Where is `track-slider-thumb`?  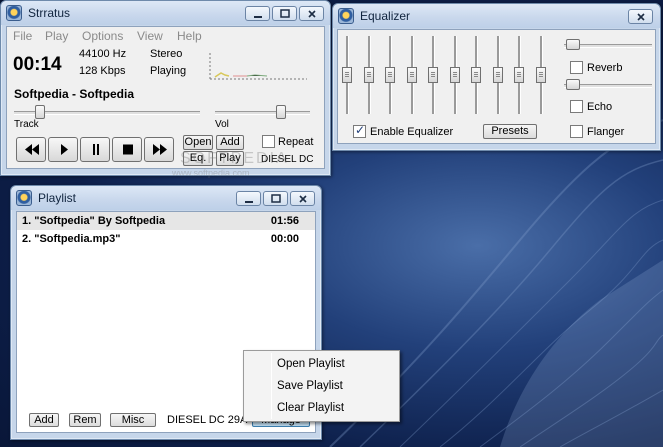 track-slider-thumb is located at coordinates (40, 112).